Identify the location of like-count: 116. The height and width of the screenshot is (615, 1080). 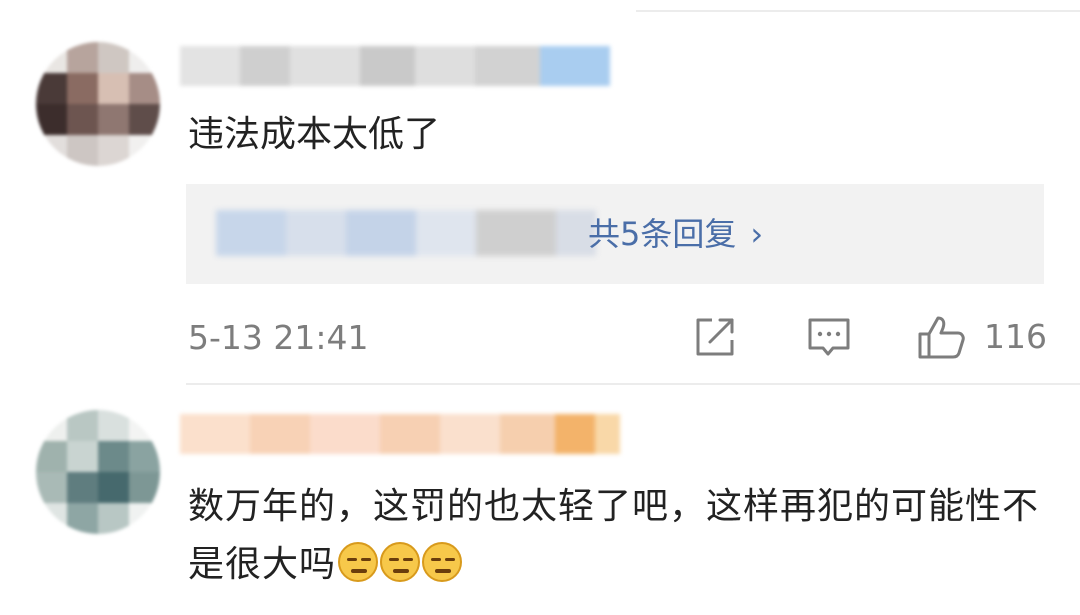
(1015, 336).